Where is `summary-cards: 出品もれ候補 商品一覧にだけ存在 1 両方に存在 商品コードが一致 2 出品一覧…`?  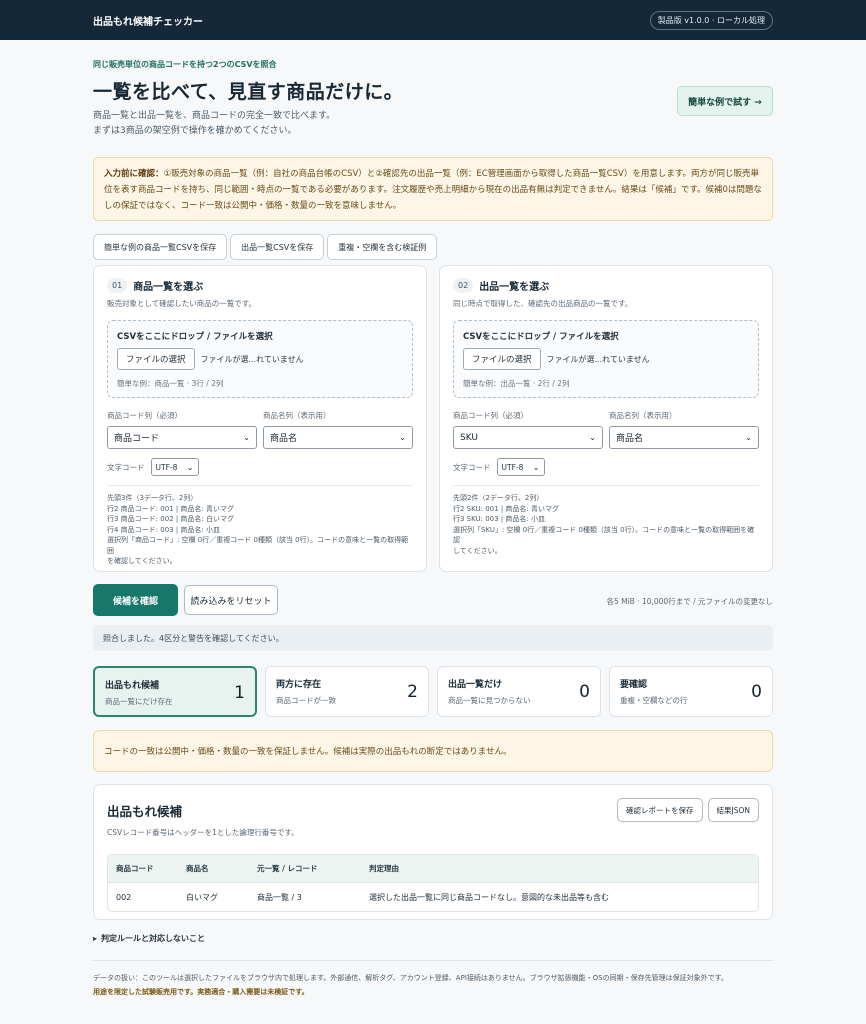 summary-cards: 出品もれ候補 商品一覧にだけ存在 1 両方に存在 商品コードが一致 2 出品一覧… is located at coordinates (433, 691).